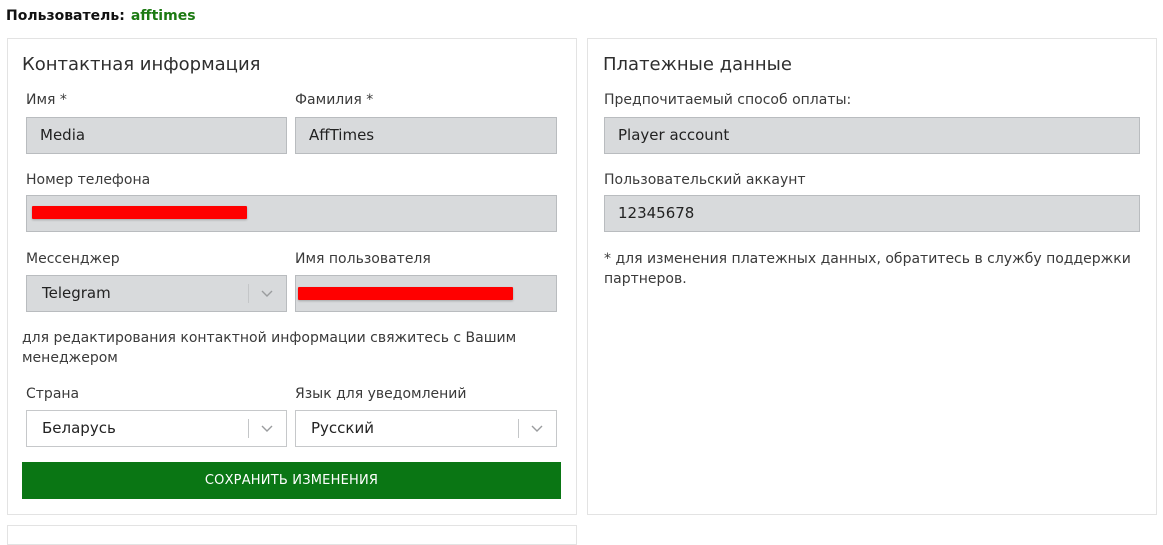 The height and width of the screenshot is (545, 1163). I want to click on first-name-field: Media, so click(156, 135).